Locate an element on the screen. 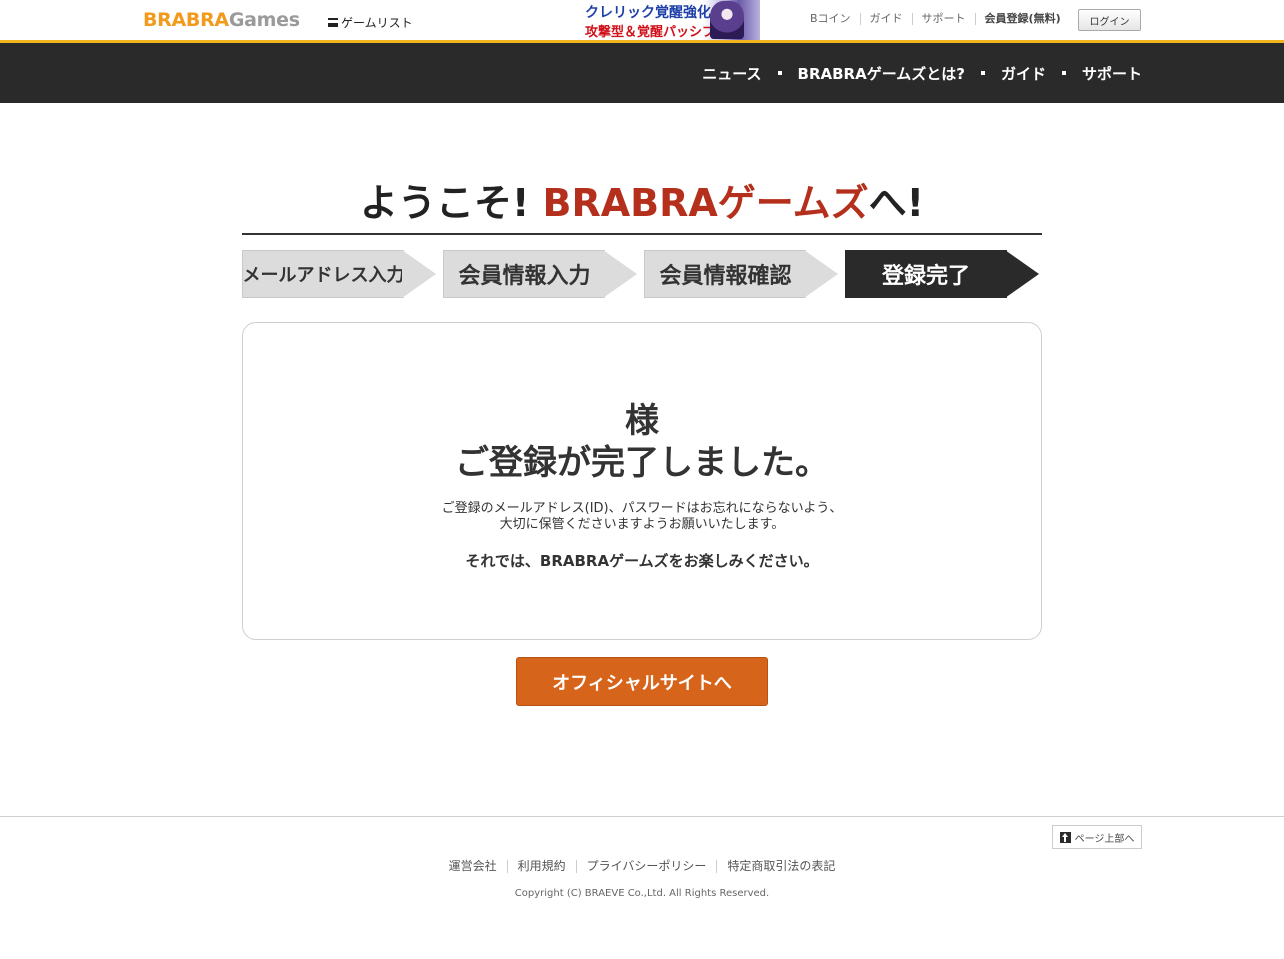 The image size is (1284, 959). page-top-label: ページ上部へ is located at coordinates (1104, 839).